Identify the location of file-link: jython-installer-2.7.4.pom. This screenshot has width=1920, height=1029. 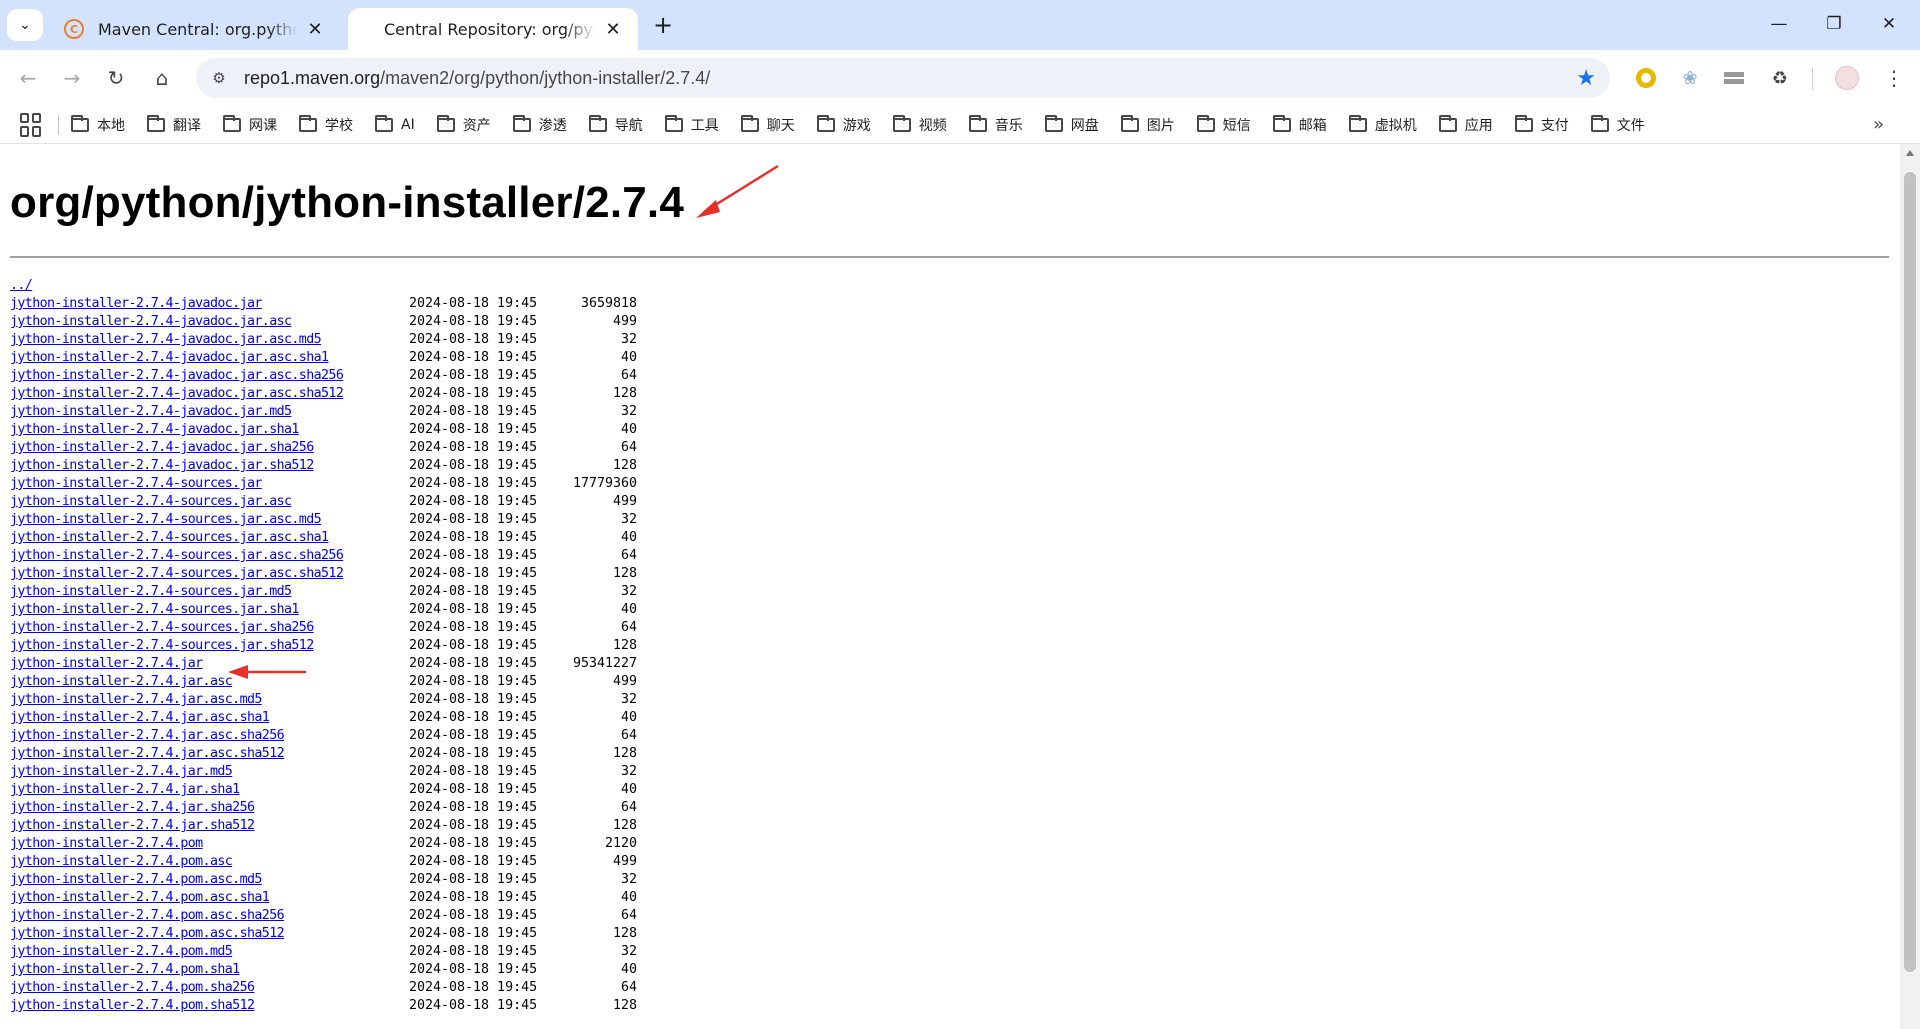
(209, 844).